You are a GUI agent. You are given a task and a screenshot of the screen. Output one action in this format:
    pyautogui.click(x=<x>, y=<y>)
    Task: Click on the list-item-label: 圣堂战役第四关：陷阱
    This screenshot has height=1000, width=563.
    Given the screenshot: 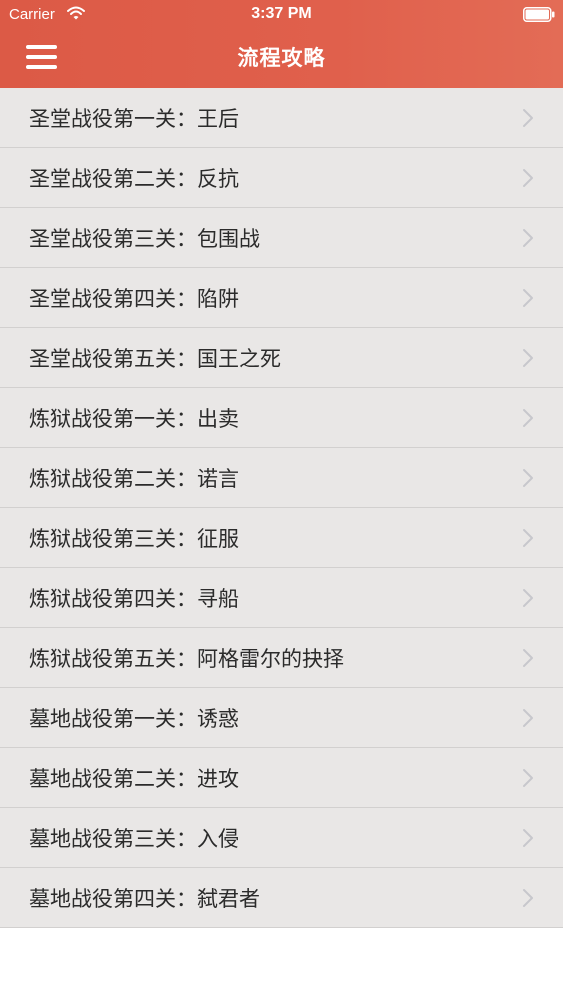 What is the action you would take?
    pyautogui.click(x=134, y=299)
    